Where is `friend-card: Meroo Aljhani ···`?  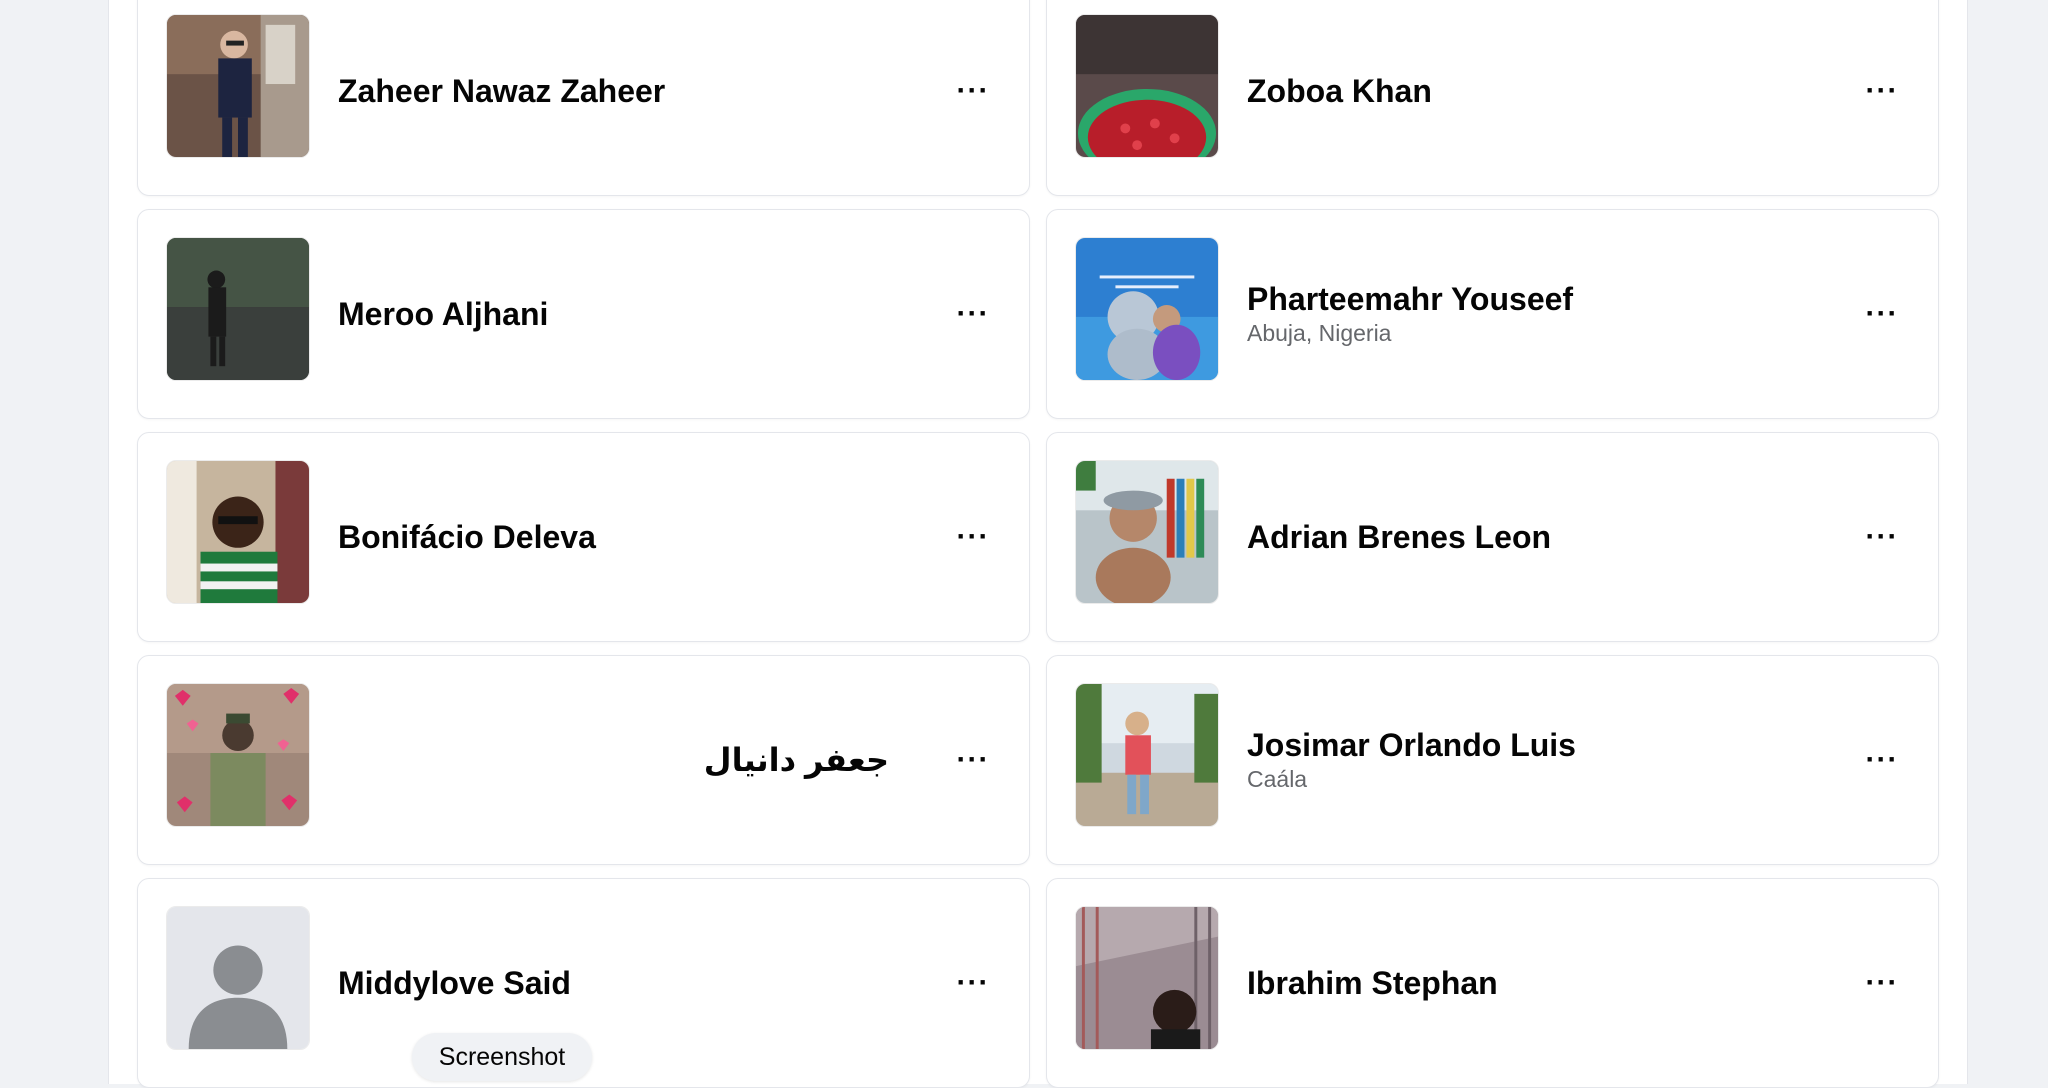 friend-card: Meroo Aljhani ··· is located at coordinates (583, 314).